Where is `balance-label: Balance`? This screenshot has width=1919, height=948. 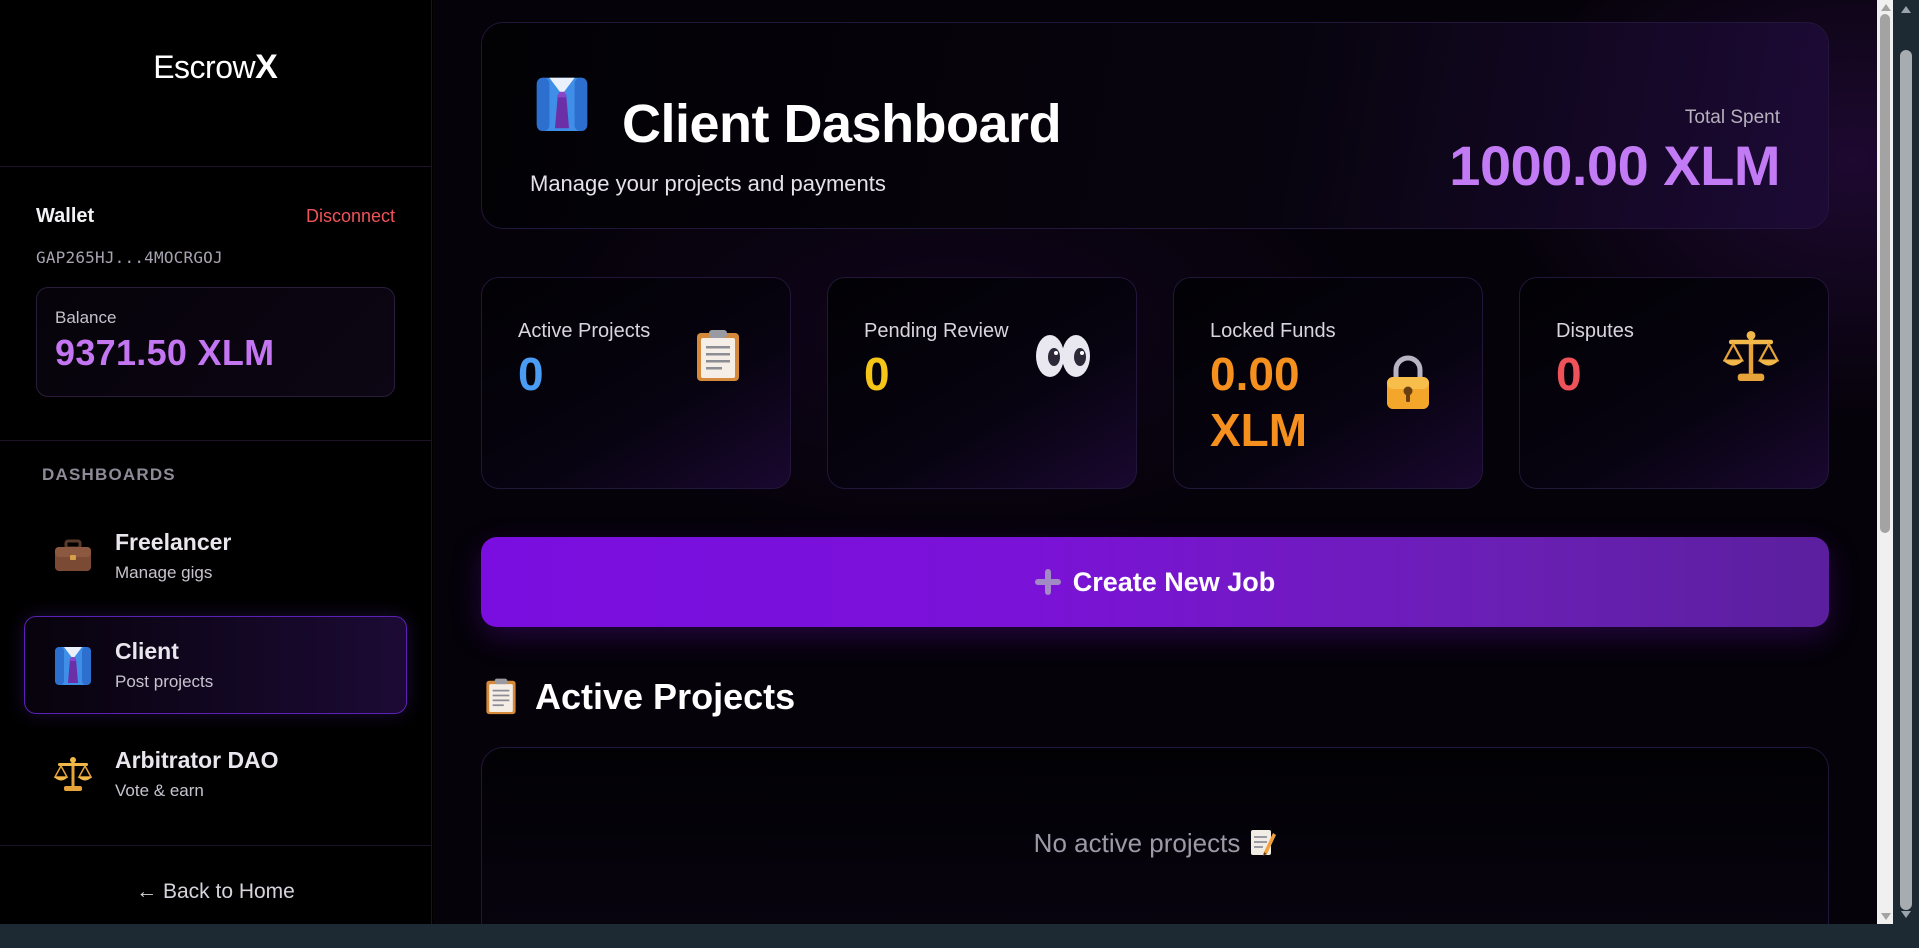
balance-label: Balance is located at coordinates (86, 317).